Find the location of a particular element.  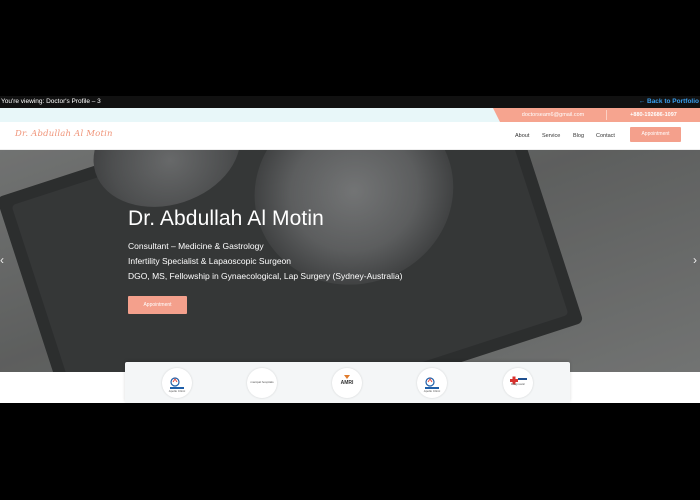

hero-credential: Consultant – Medicine & Gastrology is located at coordinates (196, 246).